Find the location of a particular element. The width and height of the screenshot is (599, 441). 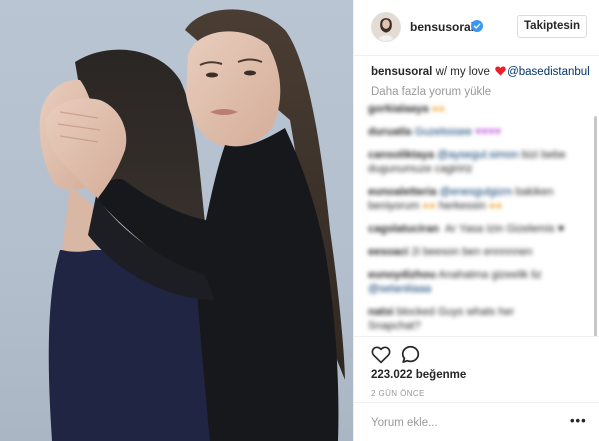

list-item: natsi blocked Guys whats her Snapchat? is located at coordinates (441, 319).